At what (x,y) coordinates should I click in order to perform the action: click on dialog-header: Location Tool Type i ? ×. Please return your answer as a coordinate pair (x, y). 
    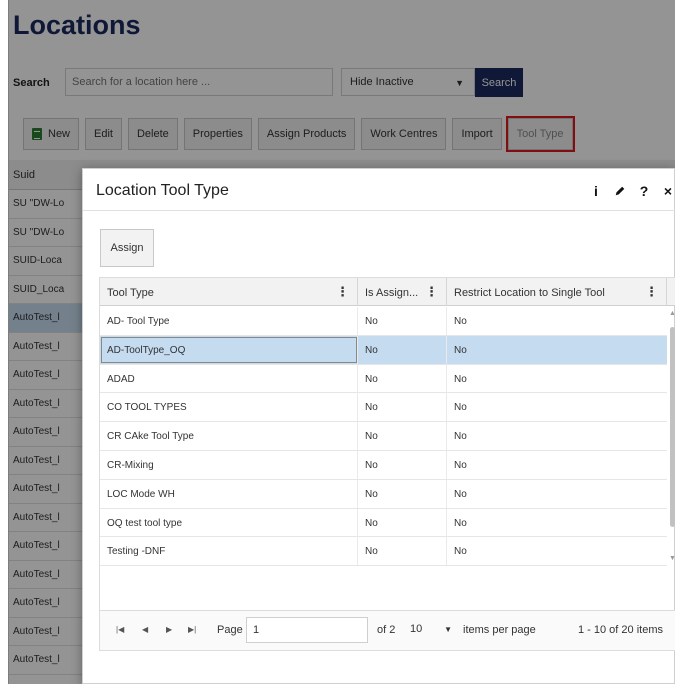
    Looking at the image, I should click on (379, 190).